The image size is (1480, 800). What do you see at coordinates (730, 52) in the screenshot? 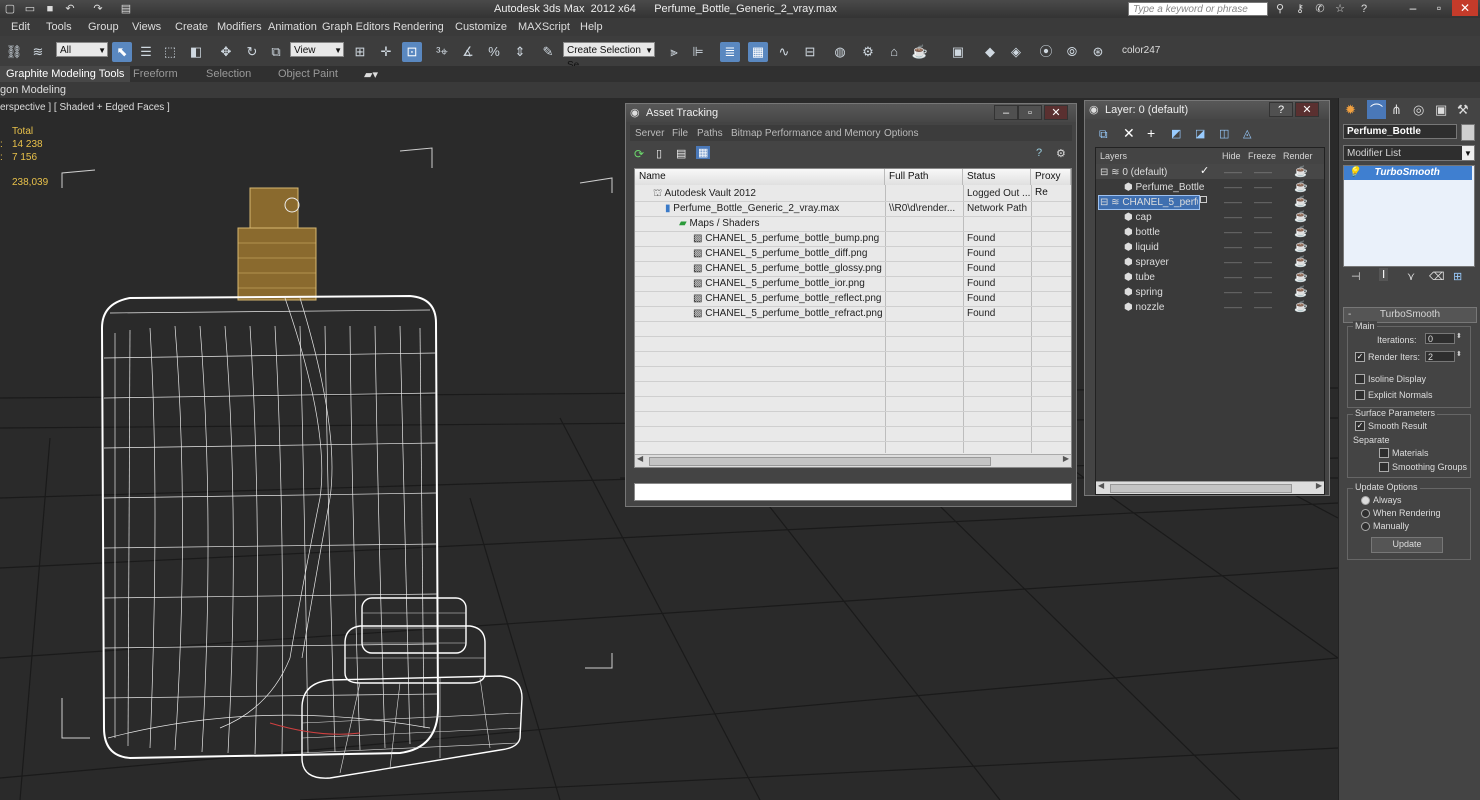
I see `layer-manager-icon: ≣` at bounding box center [730, 52].